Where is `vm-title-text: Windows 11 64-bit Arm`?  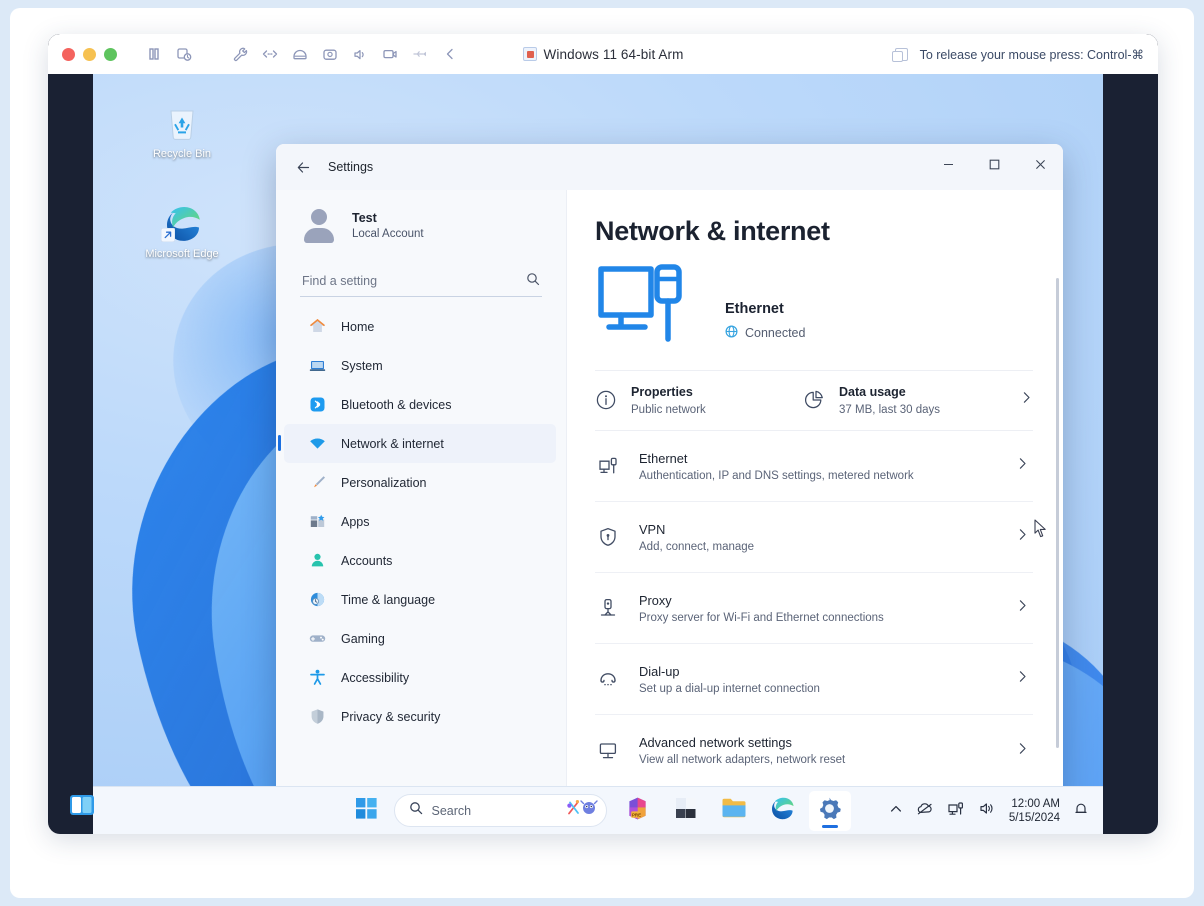
vm-title-text: Windows 11 64-bit Arm is located at coordinates (613, 54).